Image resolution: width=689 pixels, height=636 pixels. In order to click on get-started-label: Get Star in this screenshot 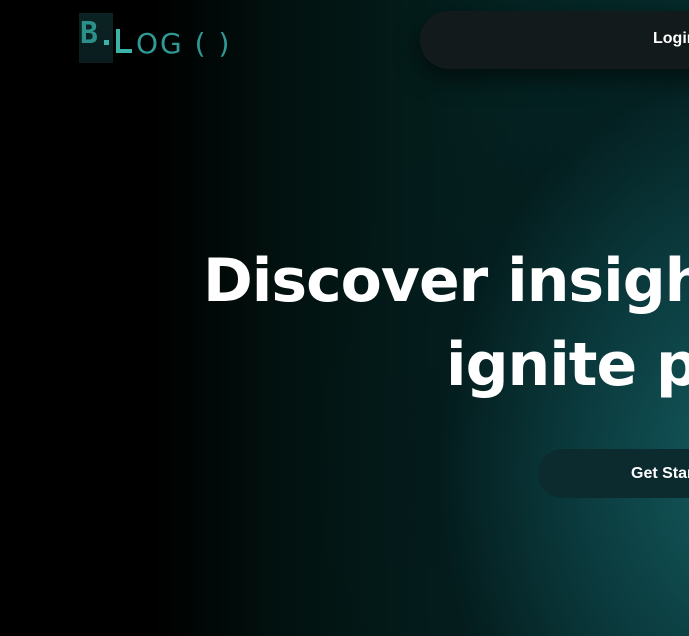, I will do `click(660, 473)`.